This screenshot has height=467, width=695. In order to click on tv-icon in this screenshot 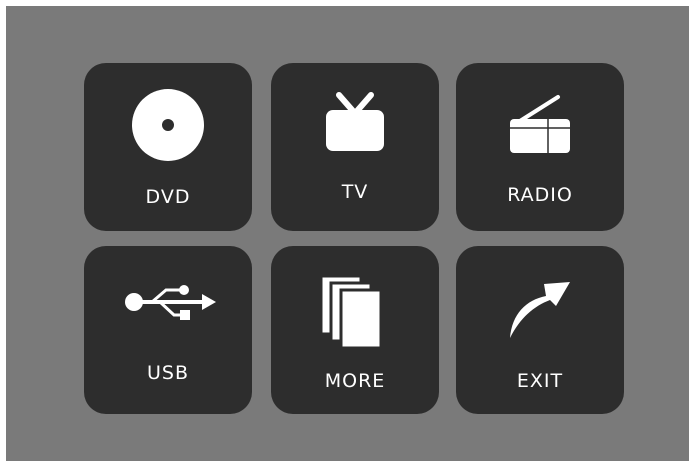, I will do `click(355, 121)`.